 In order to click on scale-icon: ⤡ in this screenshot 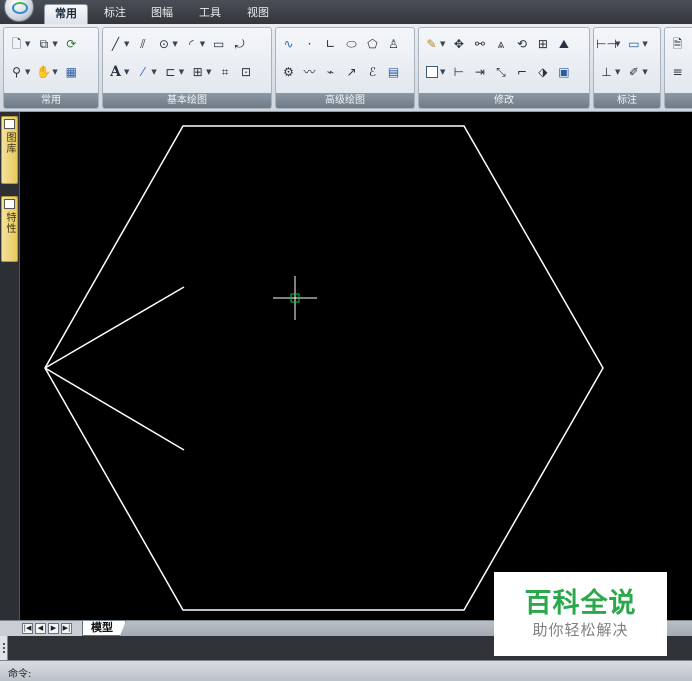, I will do `click(501, 72)`.